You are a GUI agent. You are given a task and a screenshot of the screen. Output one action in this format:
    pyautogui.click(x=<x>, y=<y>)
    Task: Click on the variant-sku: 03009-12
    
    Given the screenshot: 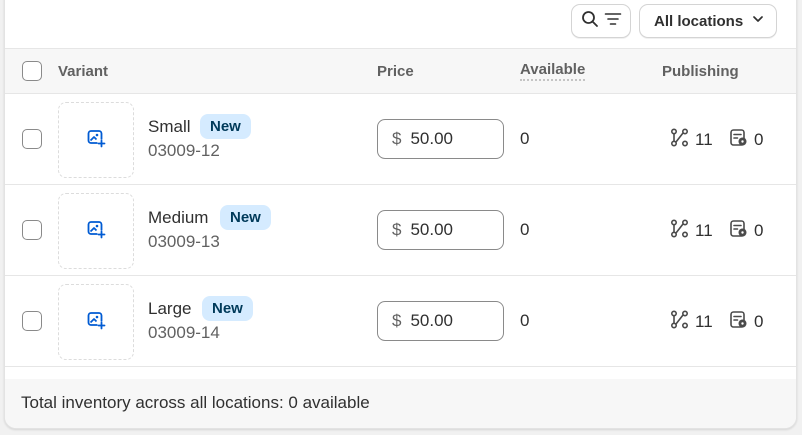 What is the action you would take?
    pyautogui.click(x=184, y=150)
    